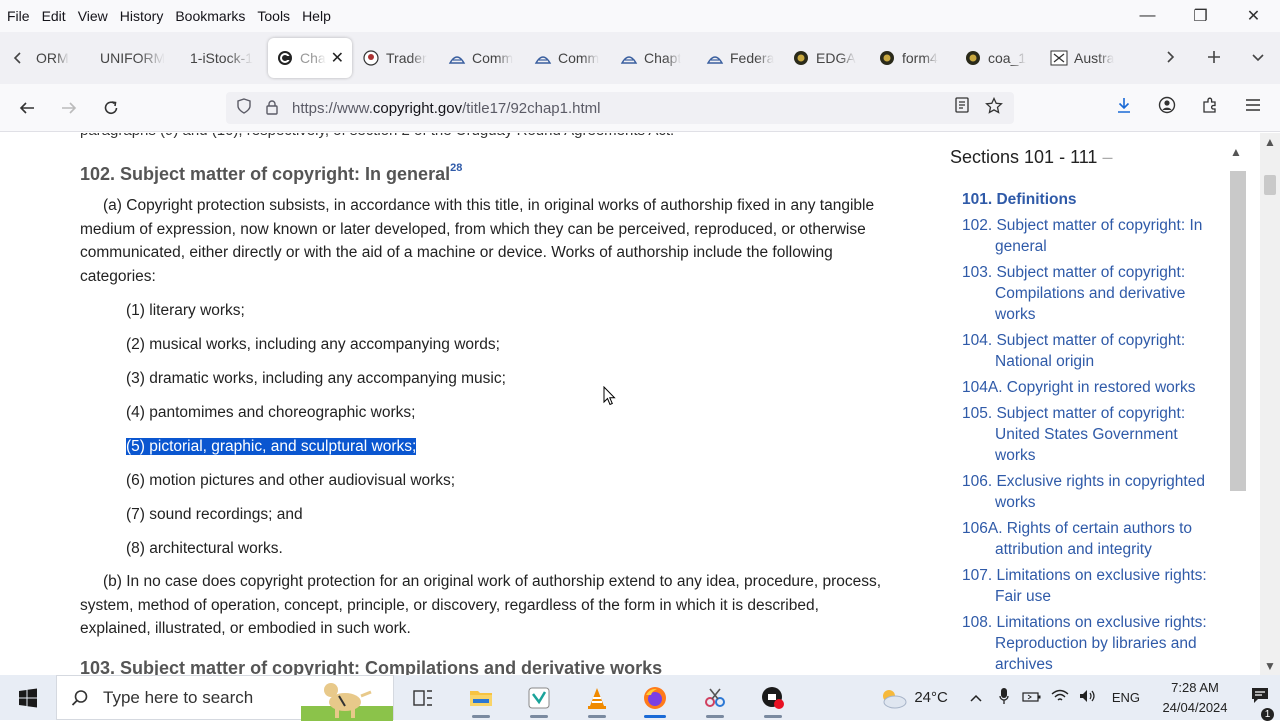  What do you see at coordinates (1252, 107) in the screenshot?
I see `app-menu-button` at bounding box center [1252, 107].